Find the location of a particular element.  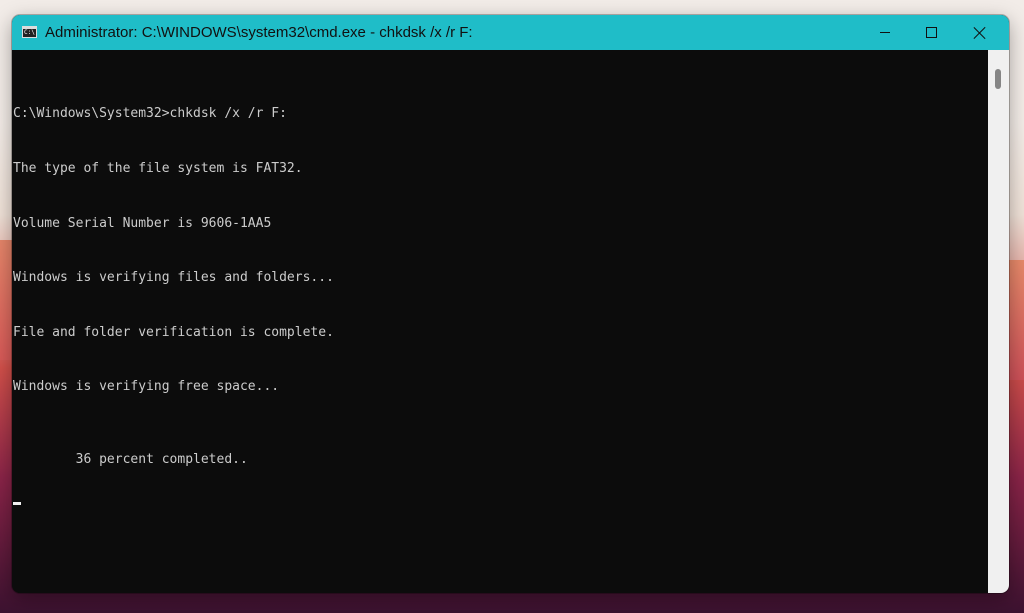

close-icon is located at coordinates (980, 33).